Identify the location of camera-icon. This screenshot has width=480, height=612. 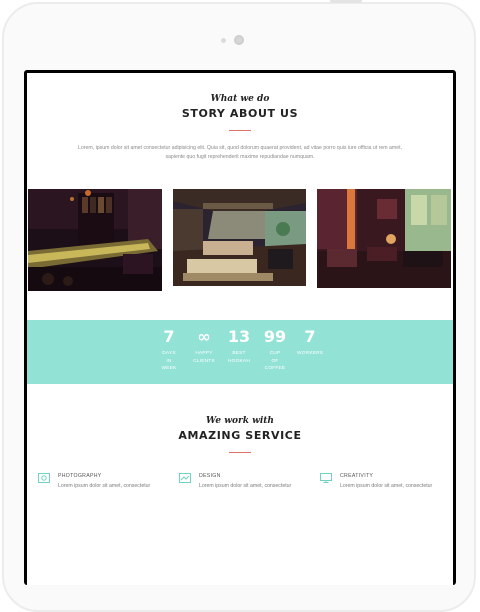
(239, 40).